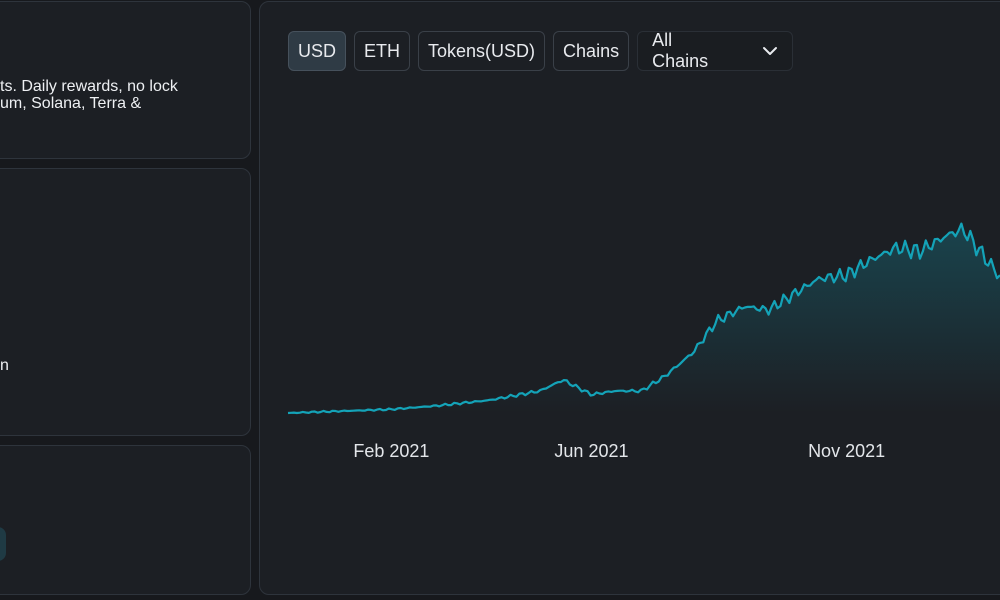 The height and width of the screenshot is (600, 1000). Describe the element at coordinates (125, 302) in the screenshot. I see `info-panel` at that location.